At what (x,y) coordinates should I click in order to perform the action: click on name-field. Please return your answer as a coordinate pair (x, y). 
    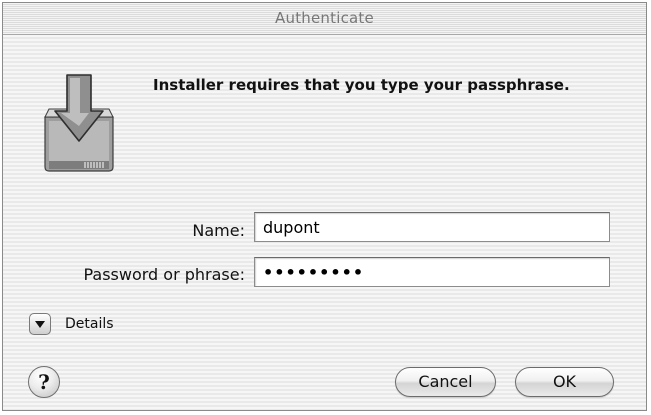
    Looking at the image, I should click on (432, 227).